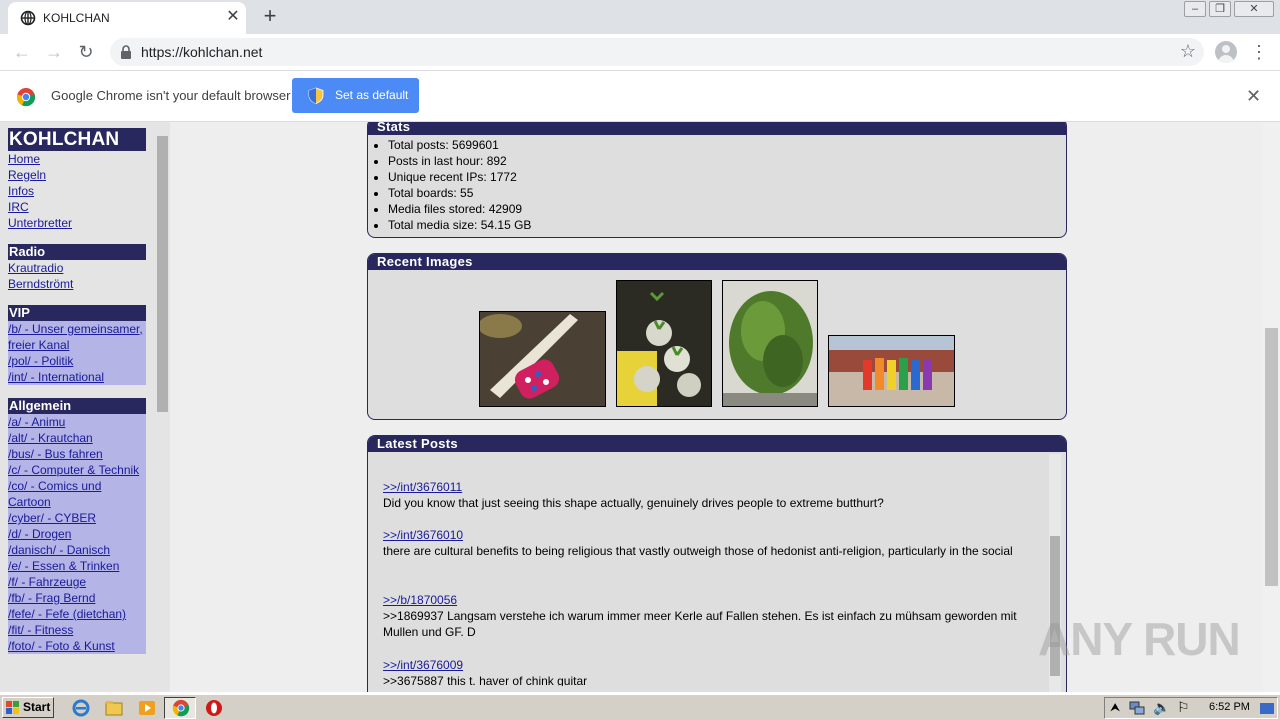 The image size is (1280, 720). What do you see at coordinates (1195, 9) in the screenshot?
I see `minimize-button: ‒` at bounding box center [1195, 9].